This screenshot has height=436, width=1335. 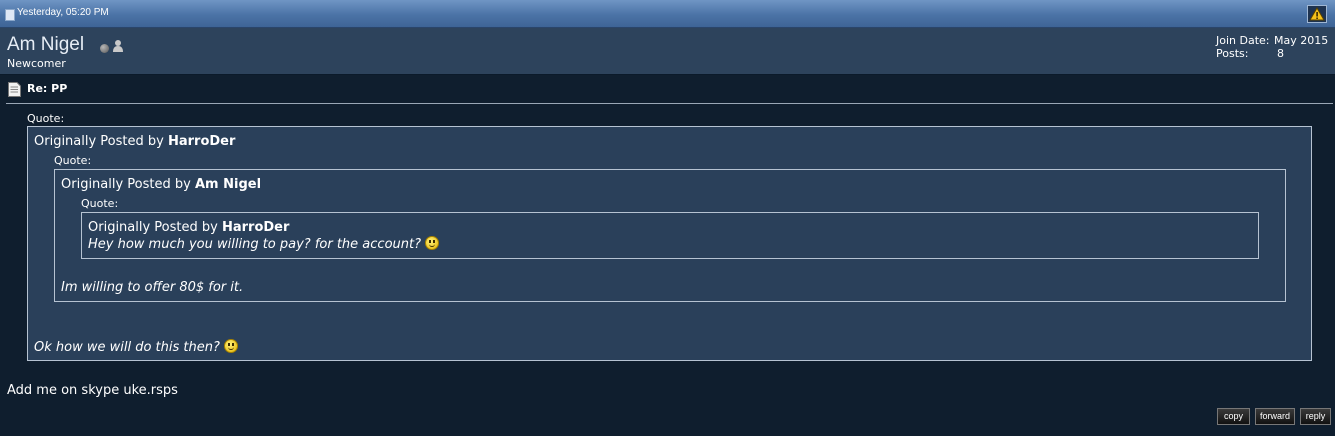 What do you see at coordinates (1315, 416) in the screenshot?
I see `reply-button: reply` at bounding box center [1315, 416].